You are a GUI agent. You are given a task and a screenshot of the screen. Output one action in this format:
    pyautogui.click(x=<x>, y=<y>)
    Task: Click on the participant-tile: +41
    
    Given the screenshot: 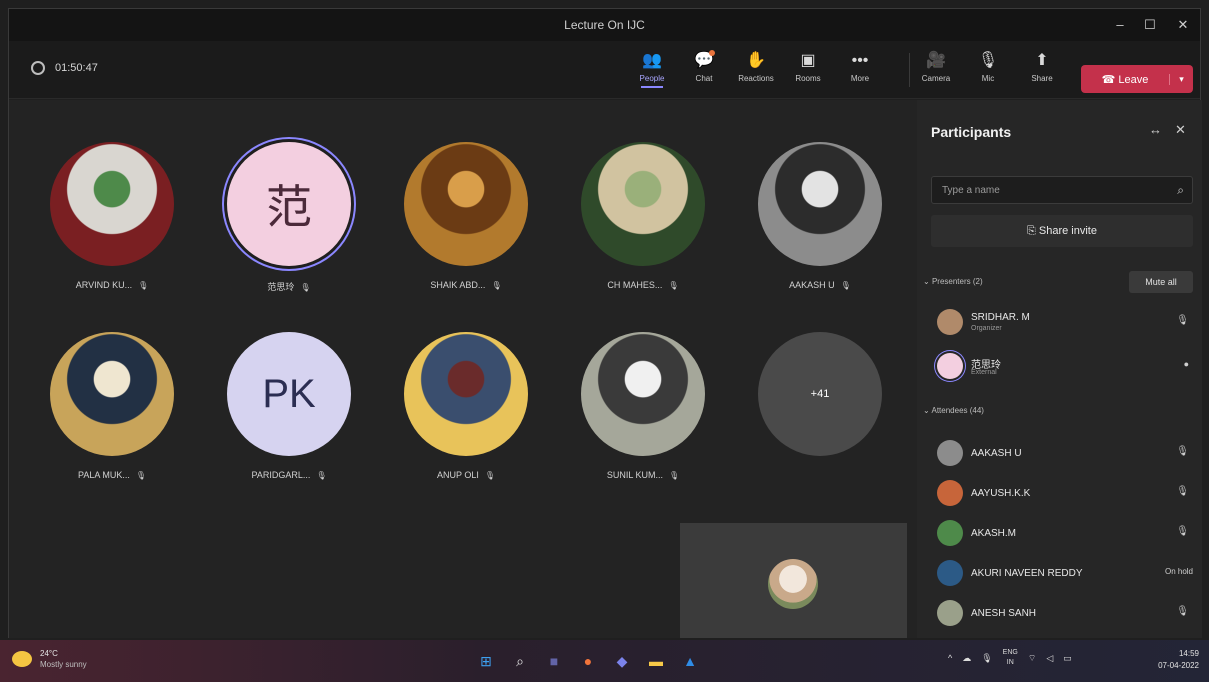 What is the action you would take?
    pyautogui.click(x=820, y=394)
    